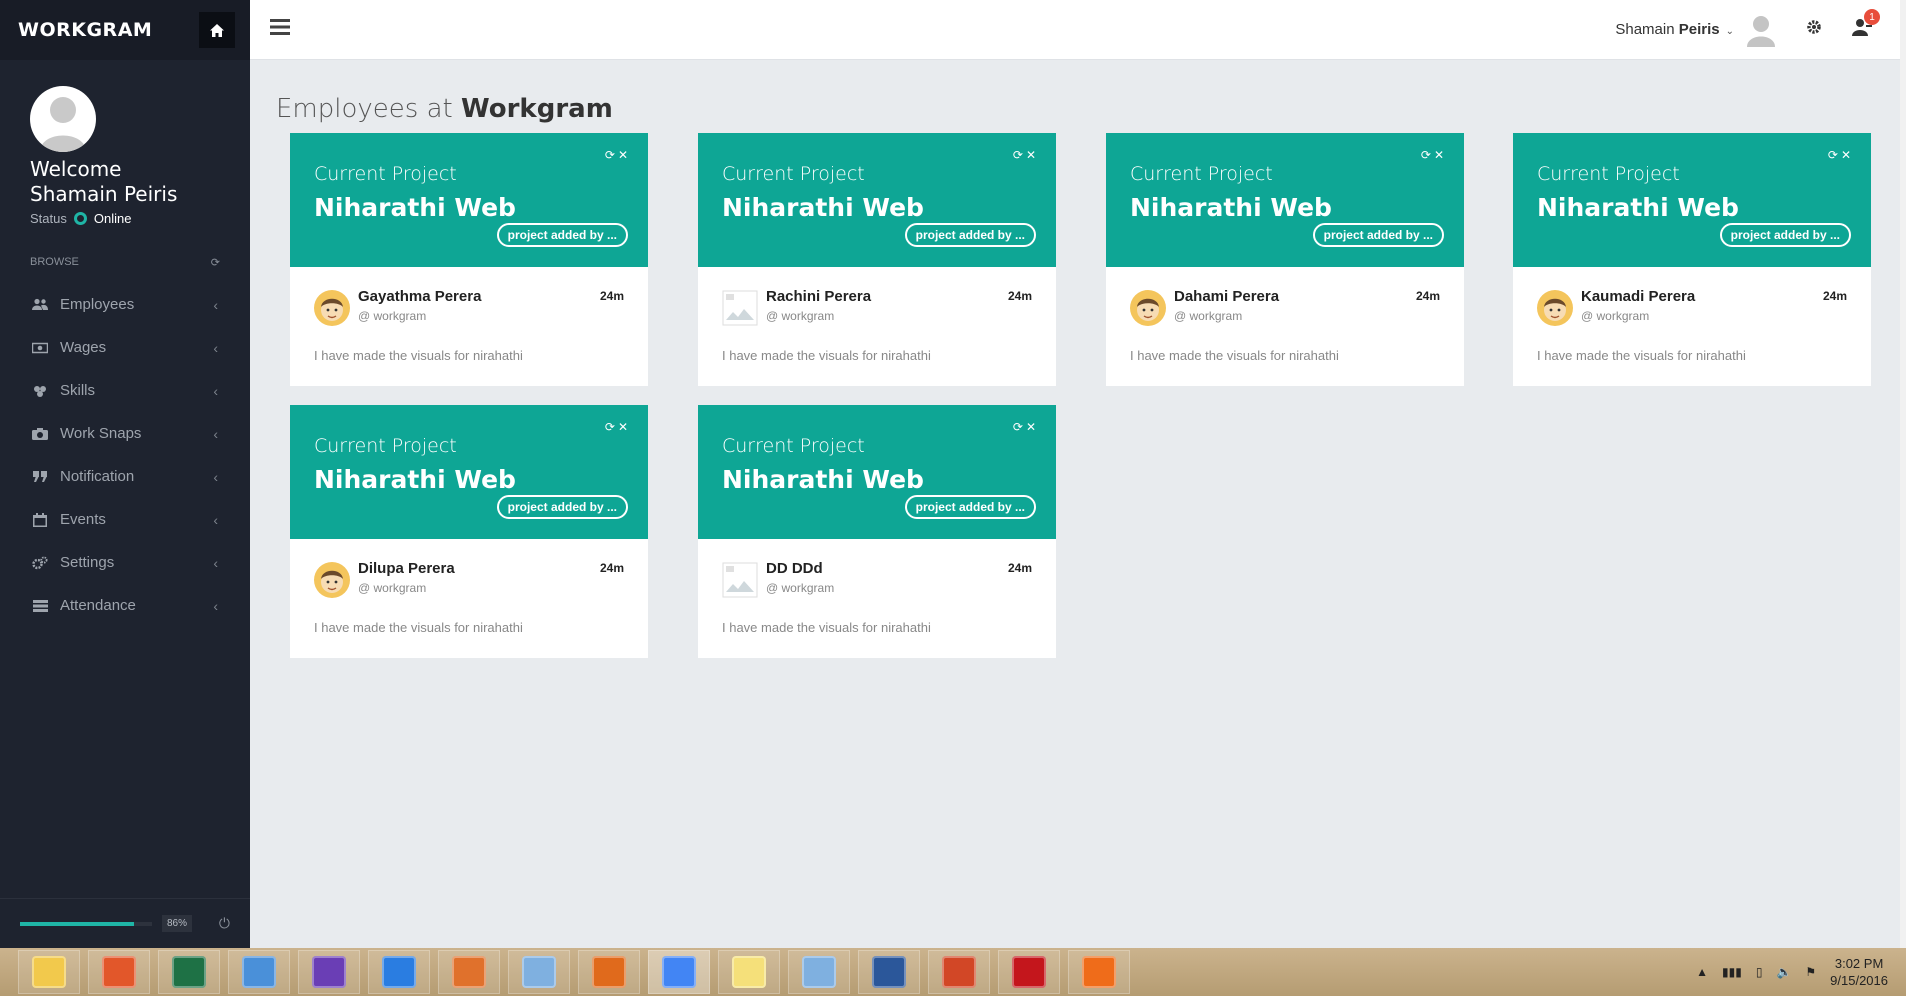  Describe the element at coordinates (800, 568) in the screenshot. I see `employee-name: DD DDd` at that location.